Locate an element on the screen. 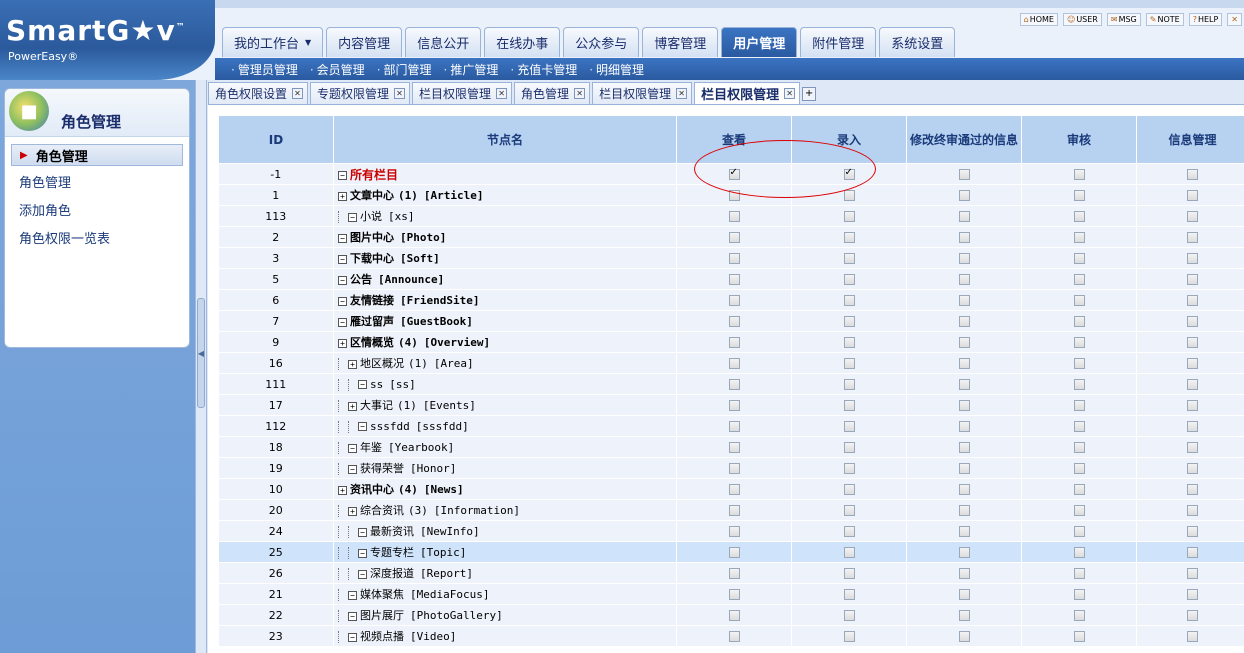  table-row: 21 − 媒体聚焦 [MediaFocus] is located at coordinates (731, 594).